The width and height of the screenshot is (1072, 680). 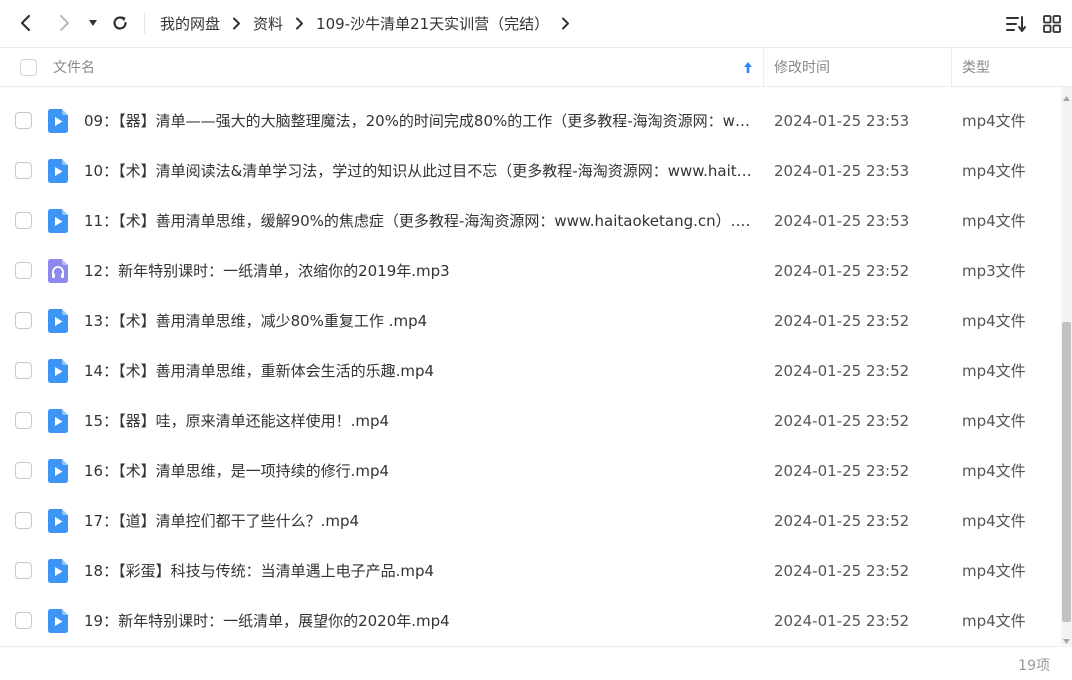 I want to click on column-header: 文件名 修改时间 类型, so click(x=536, y=67).